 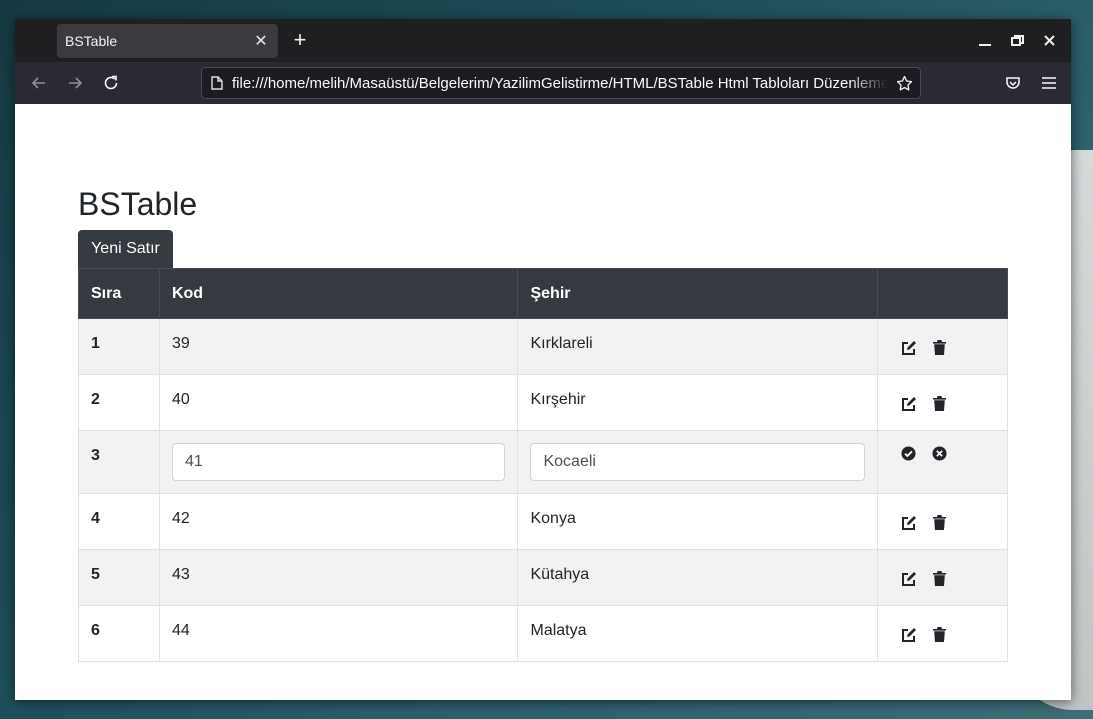 What do you see at coordinates (698, 577) in the screenshot?
I see `cell-sehir: Kütahya` at bounding box center [698, 577].